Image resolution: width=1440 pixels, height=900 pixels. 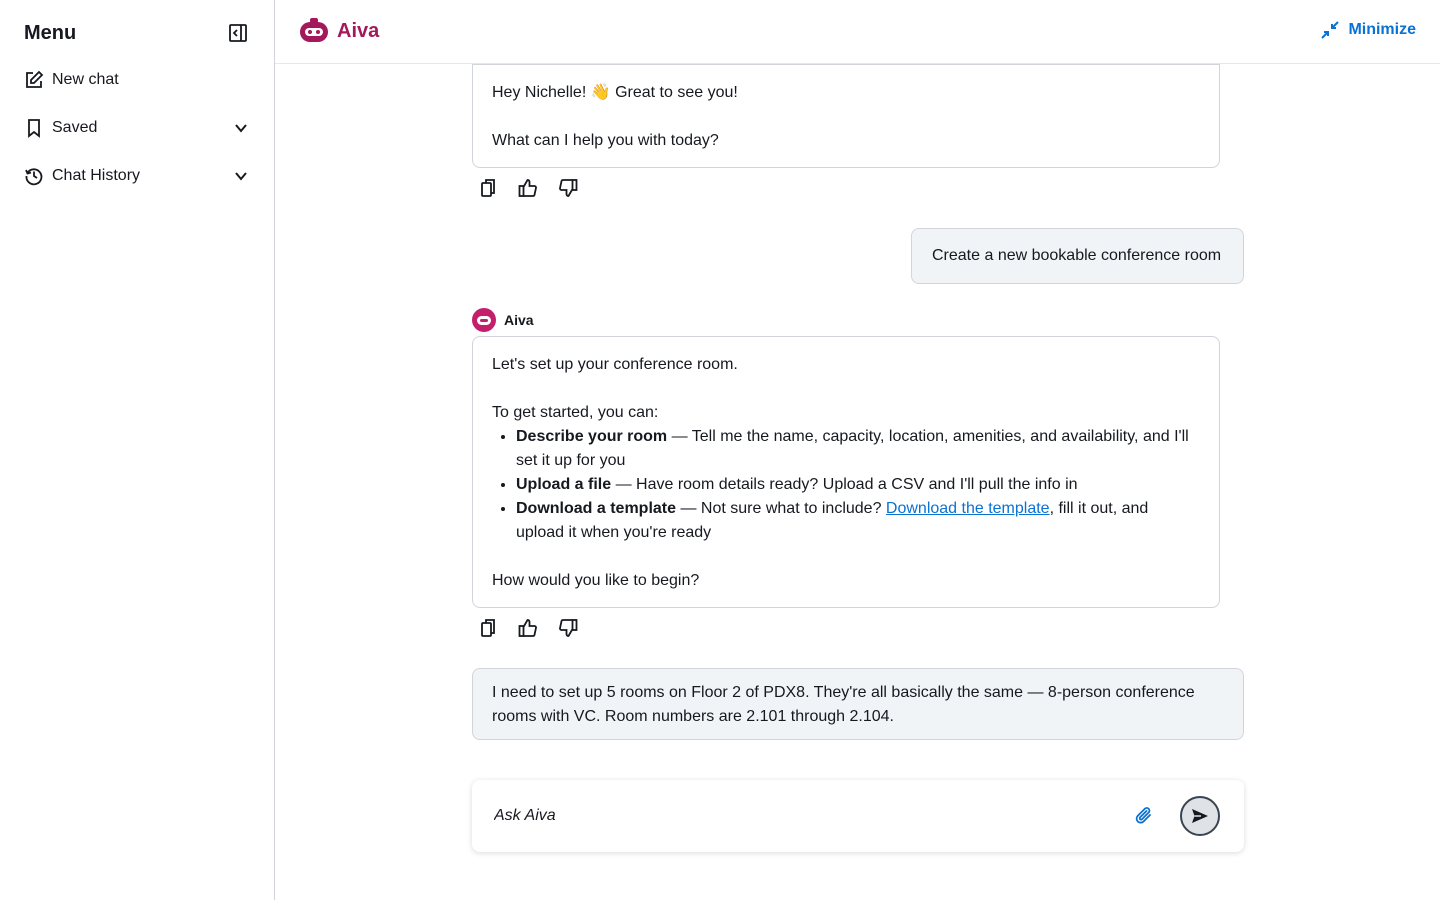 I want to click on message-text: To get started, you can:, so click(x=575, y=412).